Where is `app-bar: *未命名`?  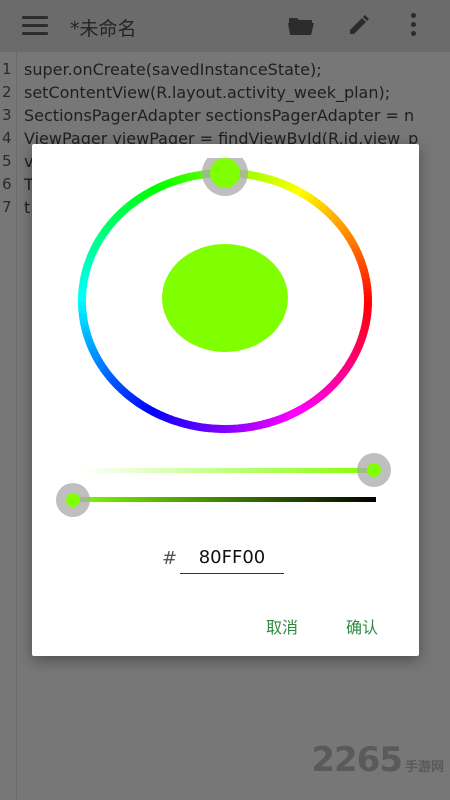 app-bar: *未命名 is located at coordinates (225, 26).